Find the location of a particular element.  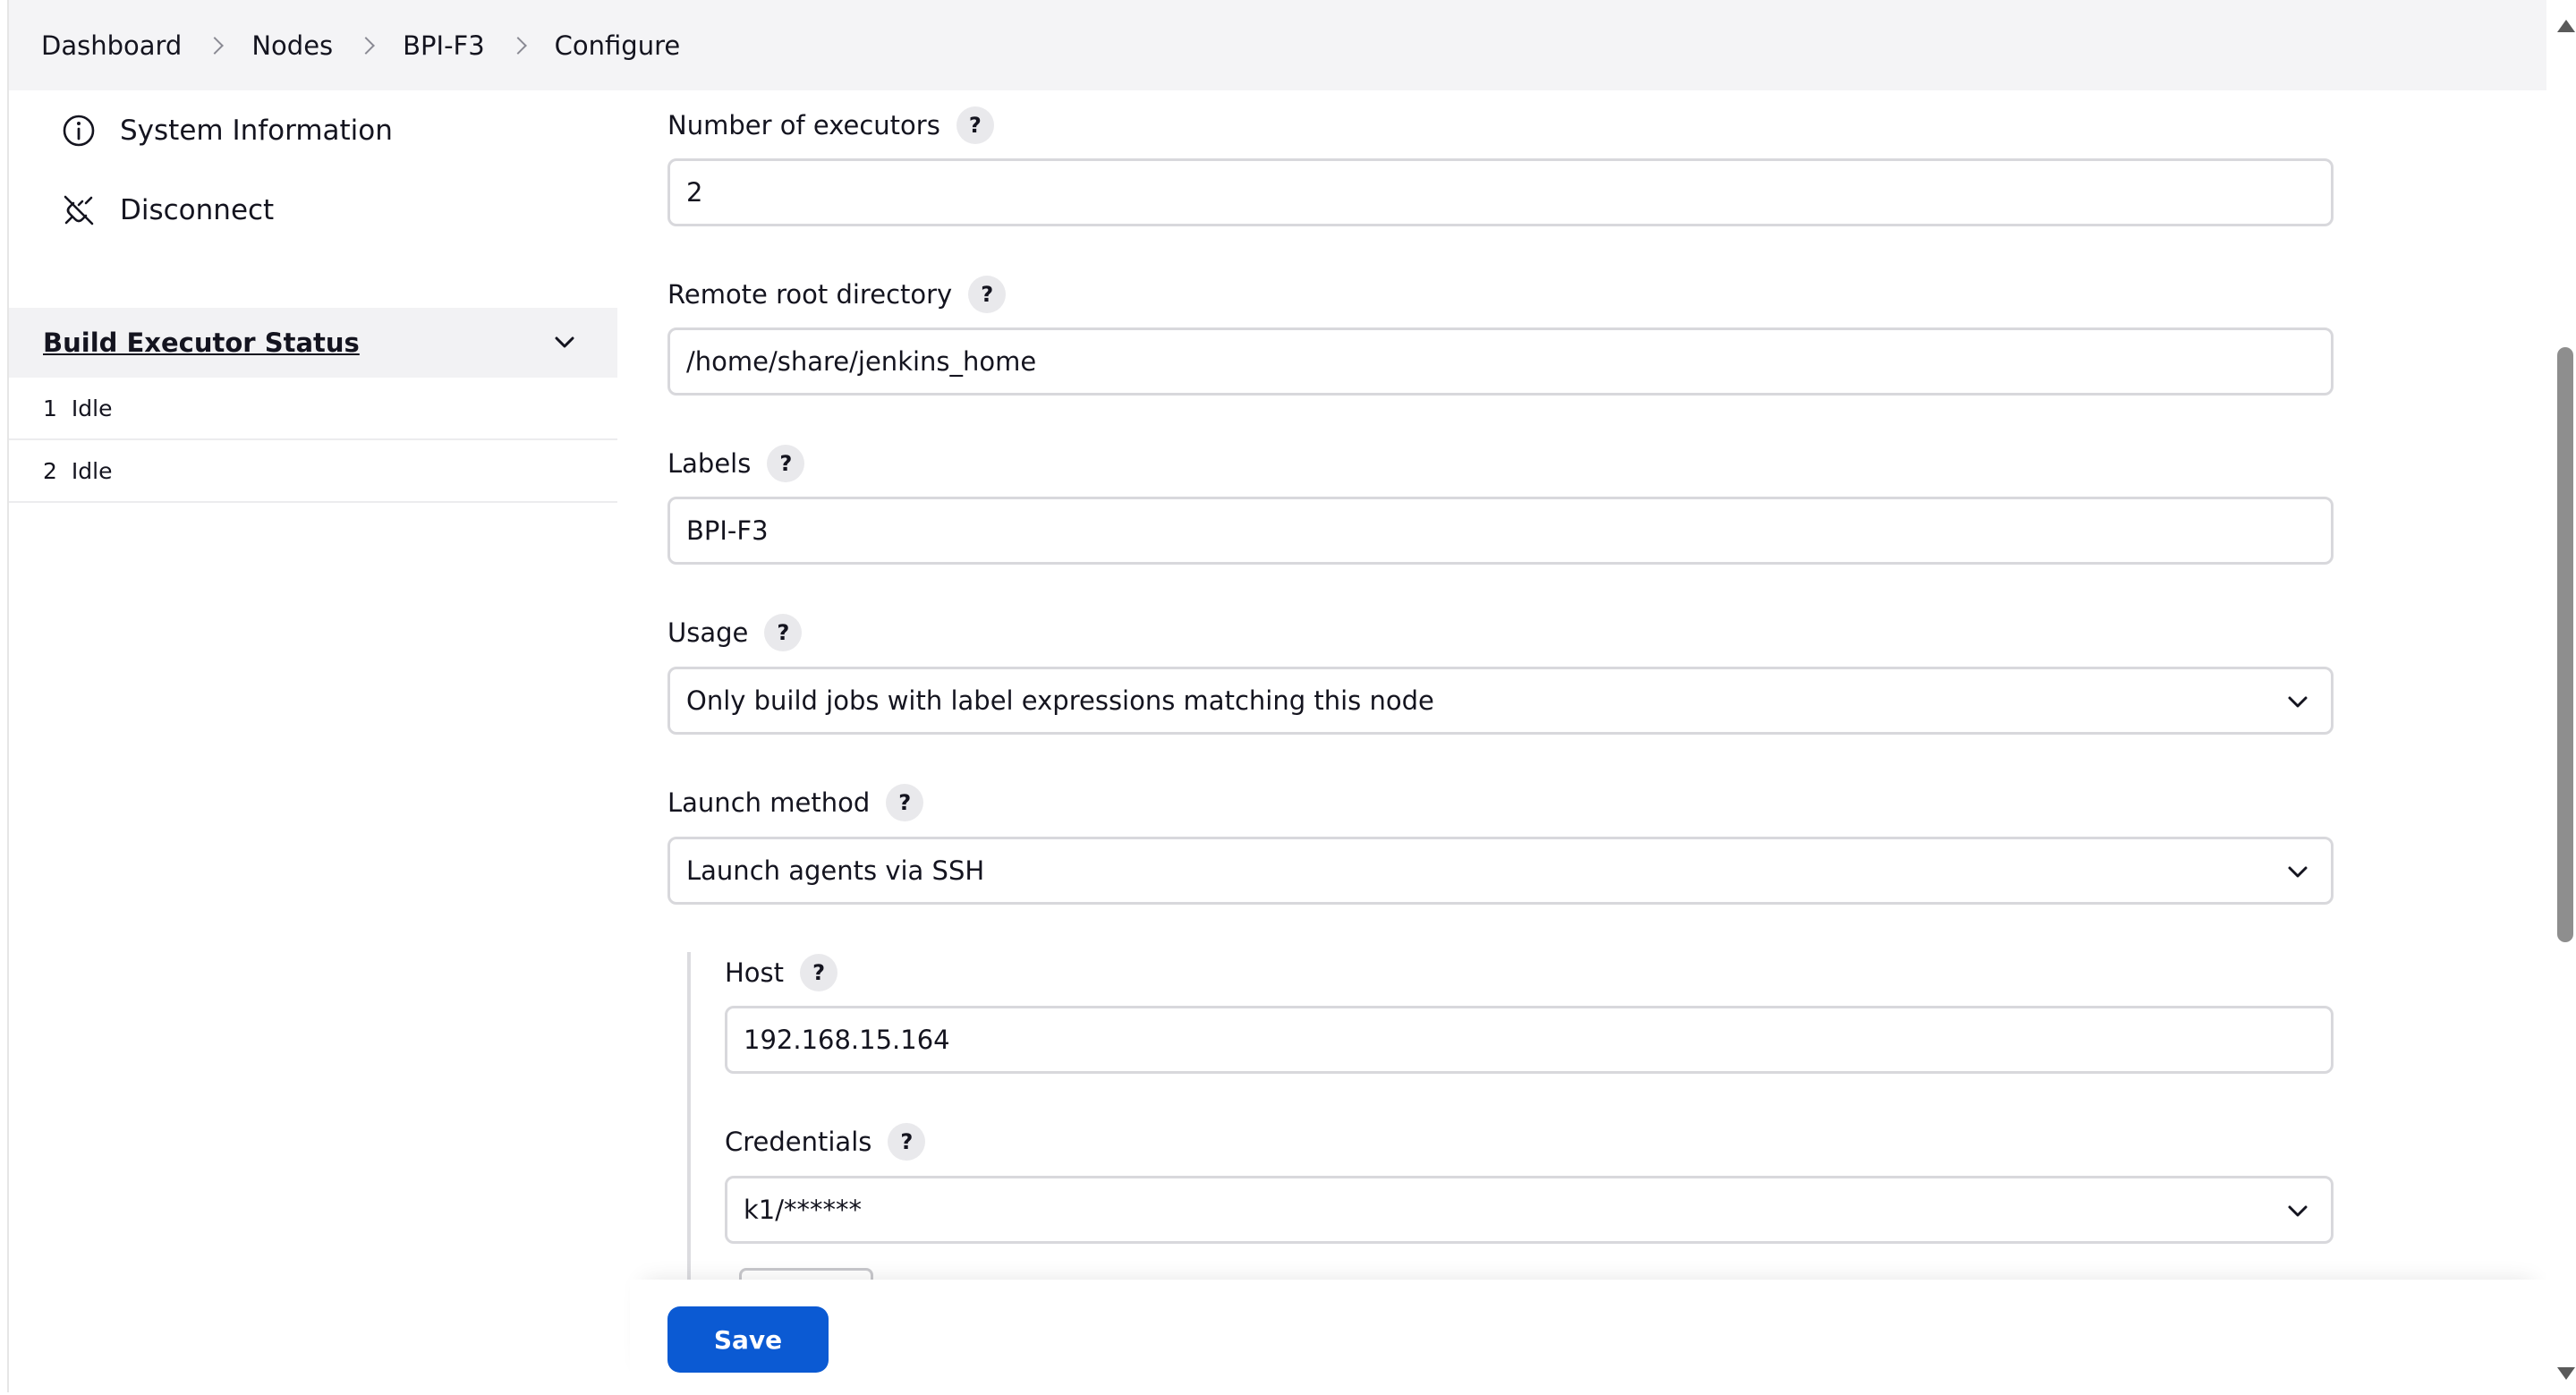

remote-root-field-label: Remote root directory ? is located at coordinates (837, 294).